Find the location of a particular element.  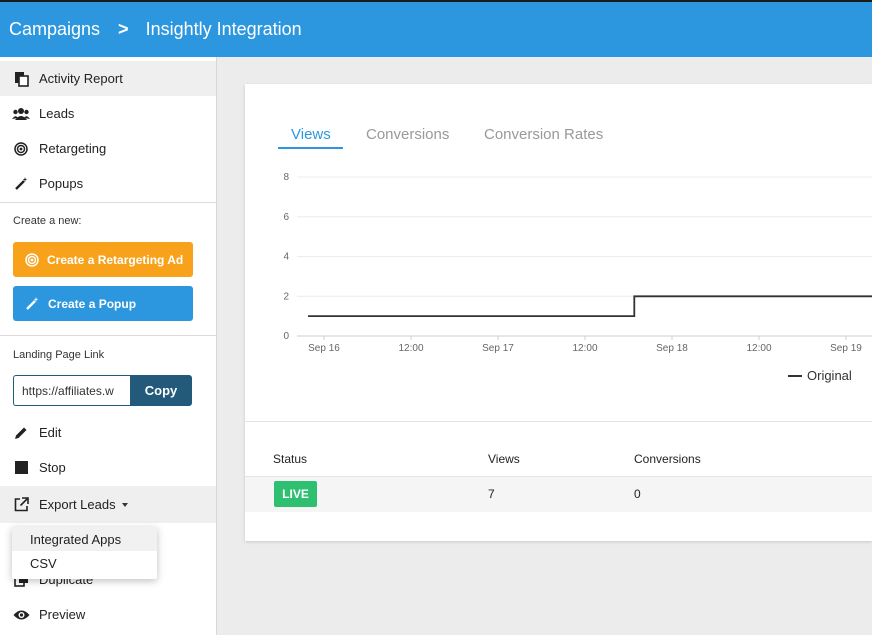

dropdown-item-integrated-apps: Integrated Apps is located at coordinates (84, 539).